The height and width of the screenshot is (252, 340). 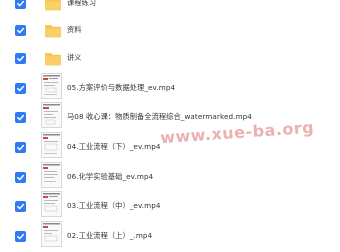 I want to click on file-name: 02.工业流程（上）_.mp4, so click(x=110, y=235).